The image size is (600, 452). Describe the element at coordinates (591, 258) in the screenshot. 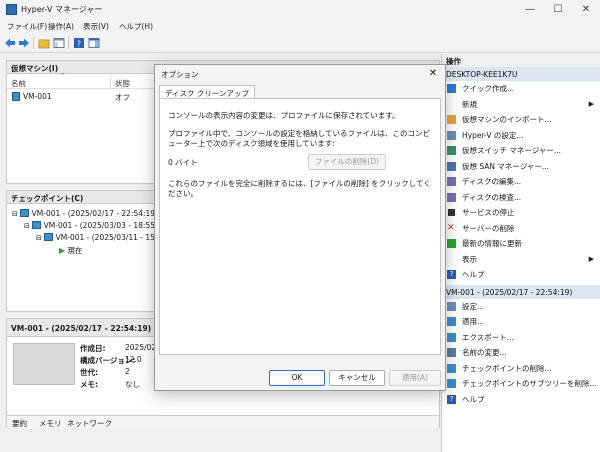

I see `submenu-arrow-icon: ▶` at that location.